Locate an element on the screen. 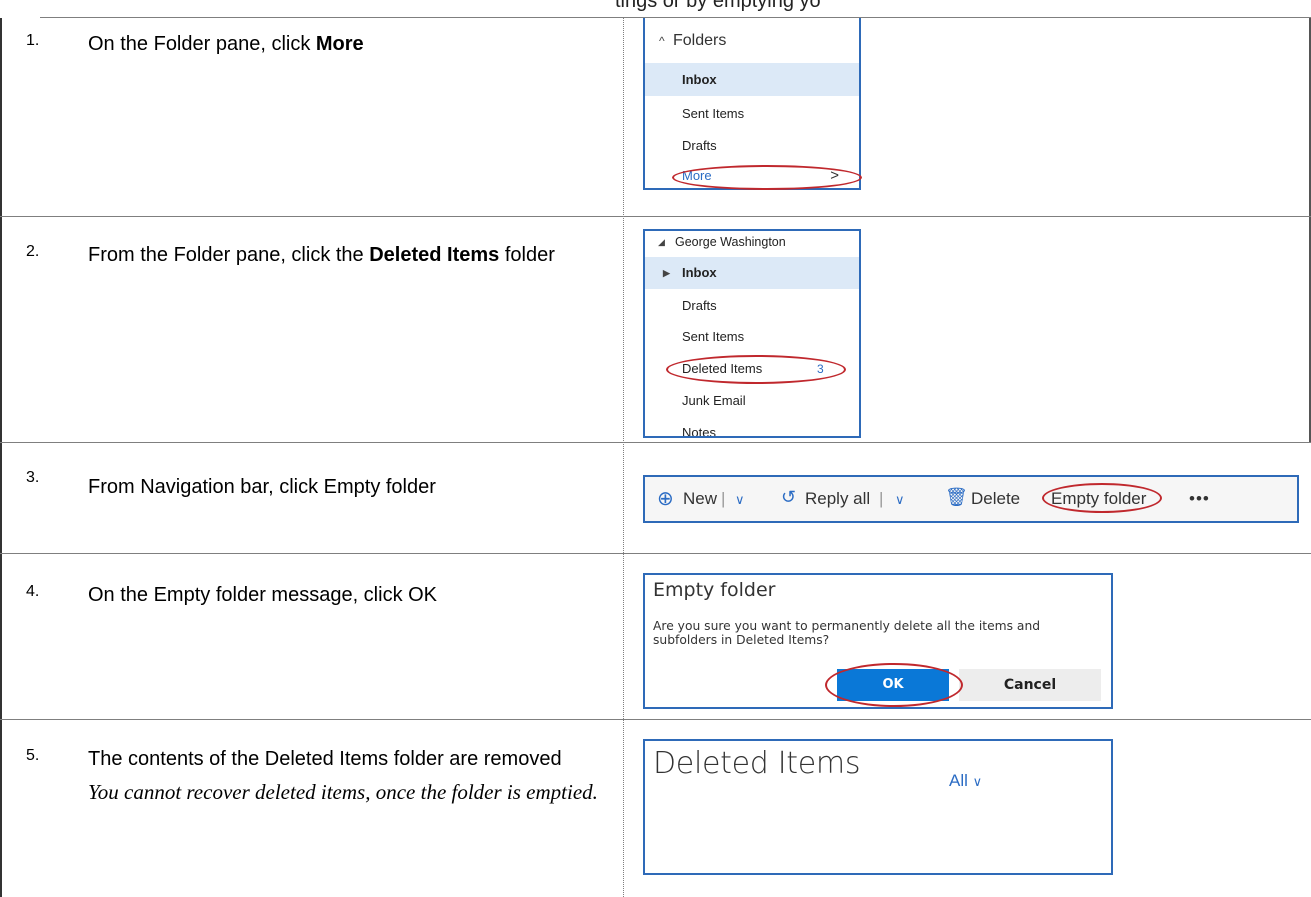 This screenshot has height=897, width=1311. step-text: On the Folder pane, click More is located at coordinates (226, 44).